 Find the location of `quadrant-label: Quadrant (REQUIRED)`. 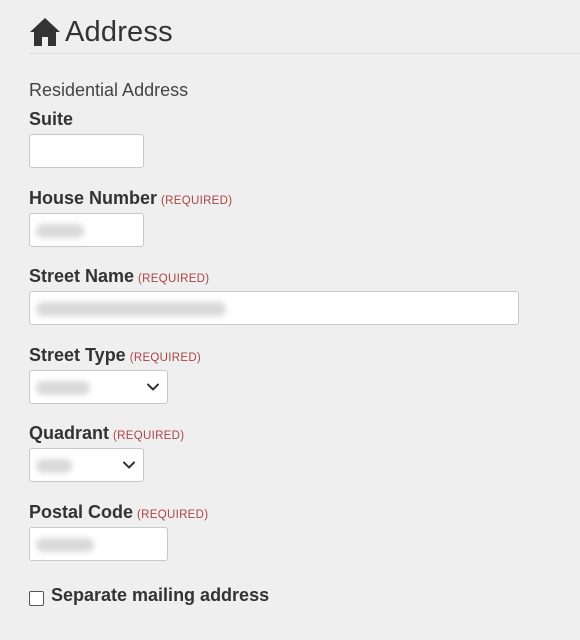

quadrant-label: Quadrant (REQUIRED) is located at coordinates (107, 433).